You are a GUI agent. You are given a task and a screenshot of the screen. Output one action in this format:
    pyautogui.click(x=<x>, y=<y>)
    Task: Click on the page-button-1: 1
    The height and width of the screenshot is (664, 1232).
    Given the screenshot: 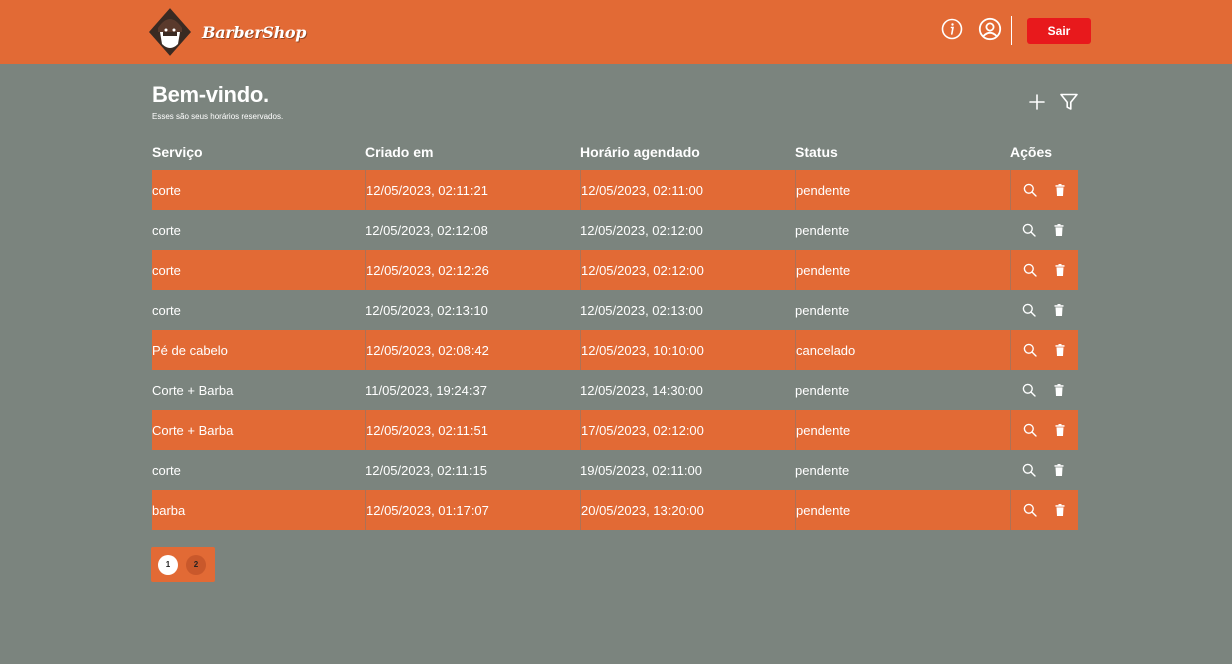 What is the action you would take?
    pyautogui.click(x=168, y=564)
    